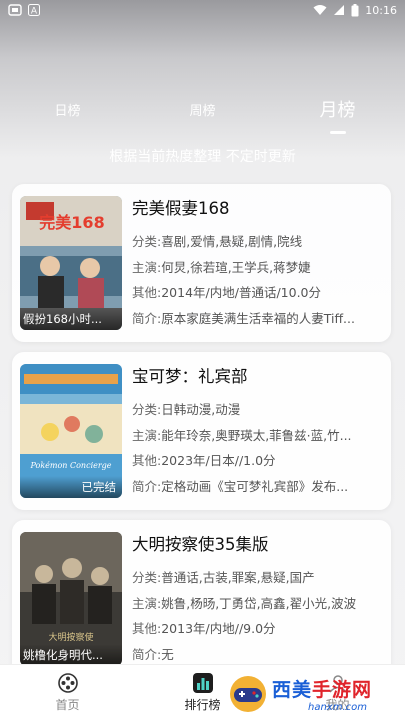 This screenshot has width=405, height=720. I want to click on watermark-title-b: 手游网, so click(342, 690).